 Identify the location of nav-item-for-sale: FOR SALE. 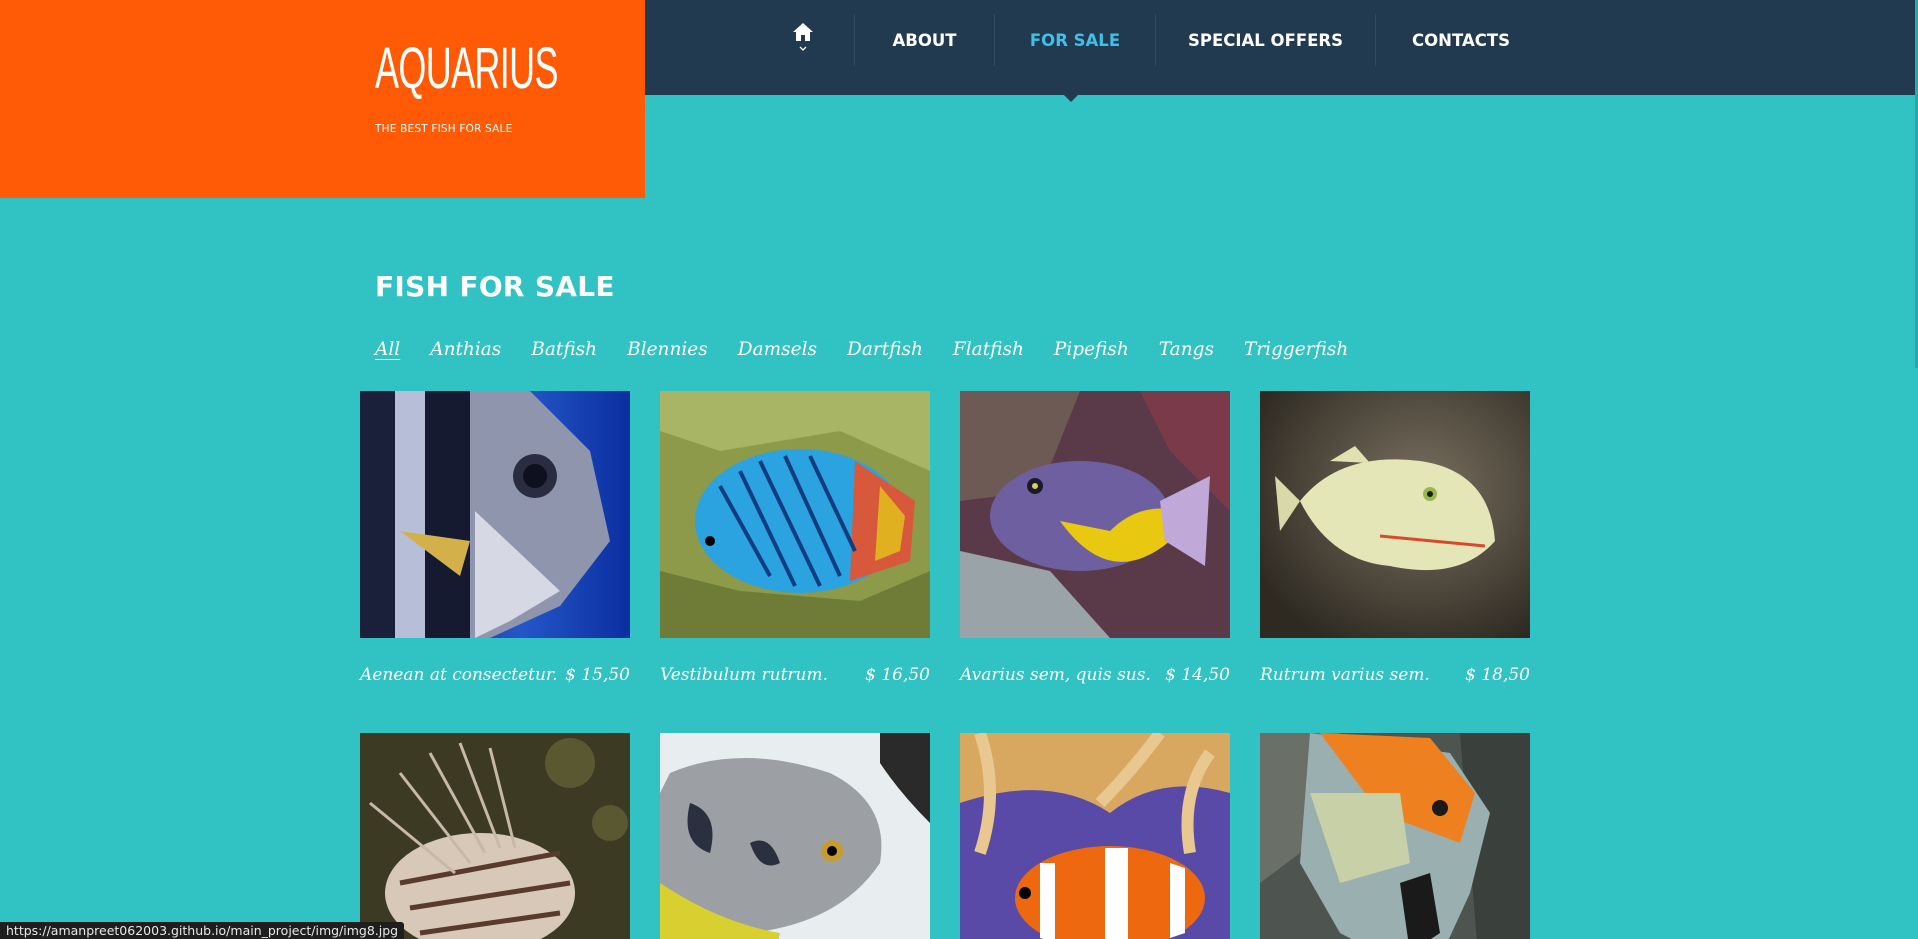
(1075, 40).